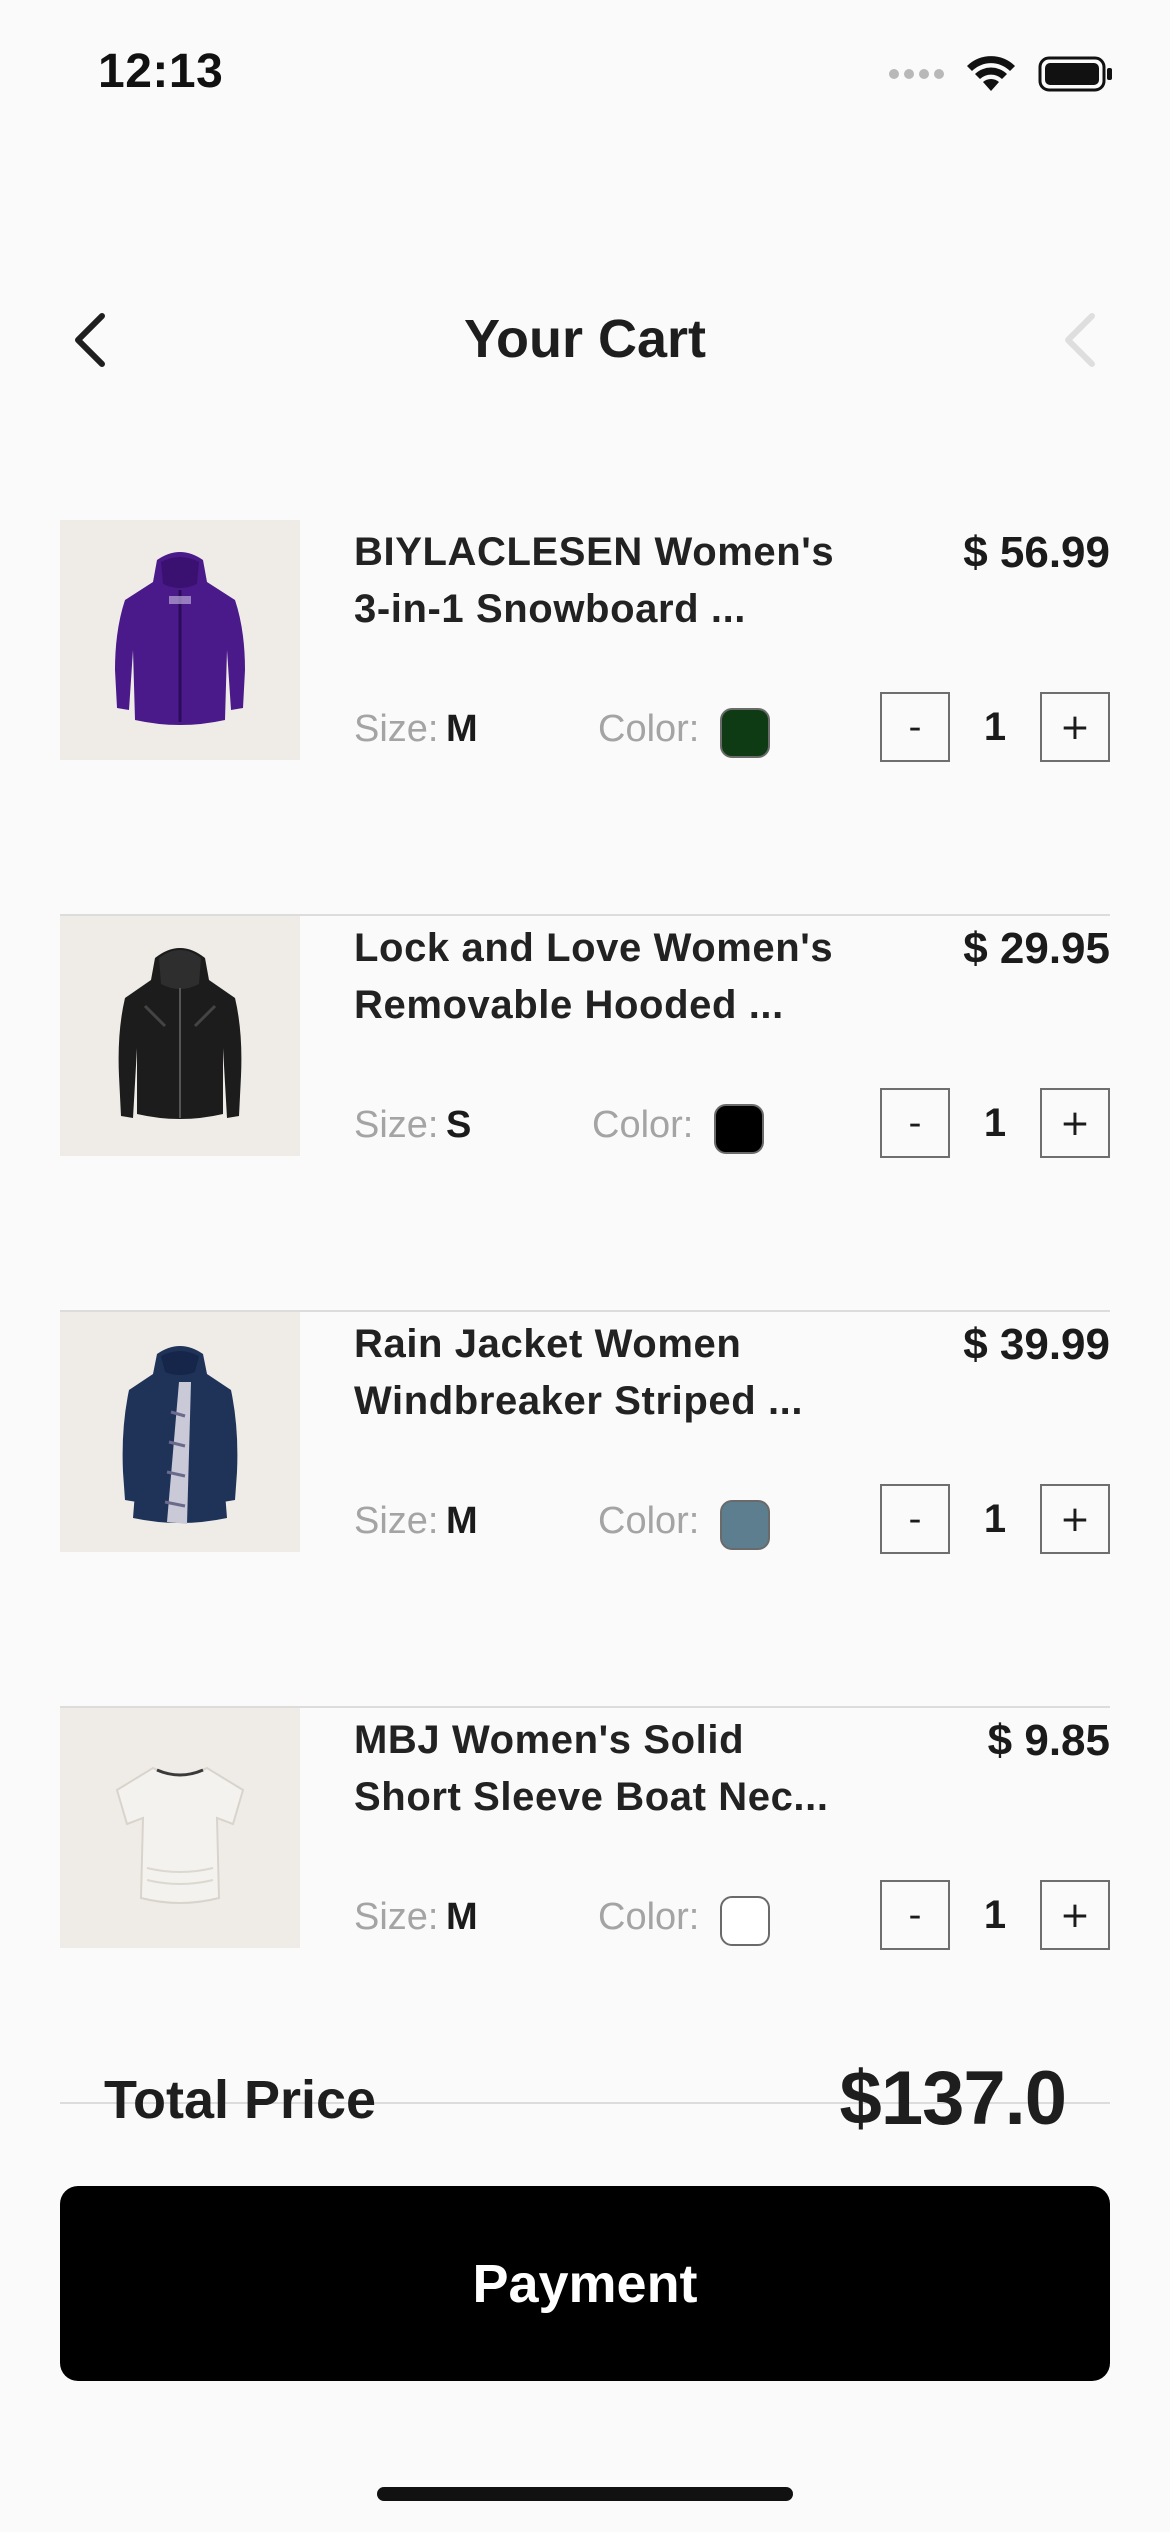 This screenshot has height=2532, width=1170. I want to click on page-title: Your Cart, so click(585, 339).